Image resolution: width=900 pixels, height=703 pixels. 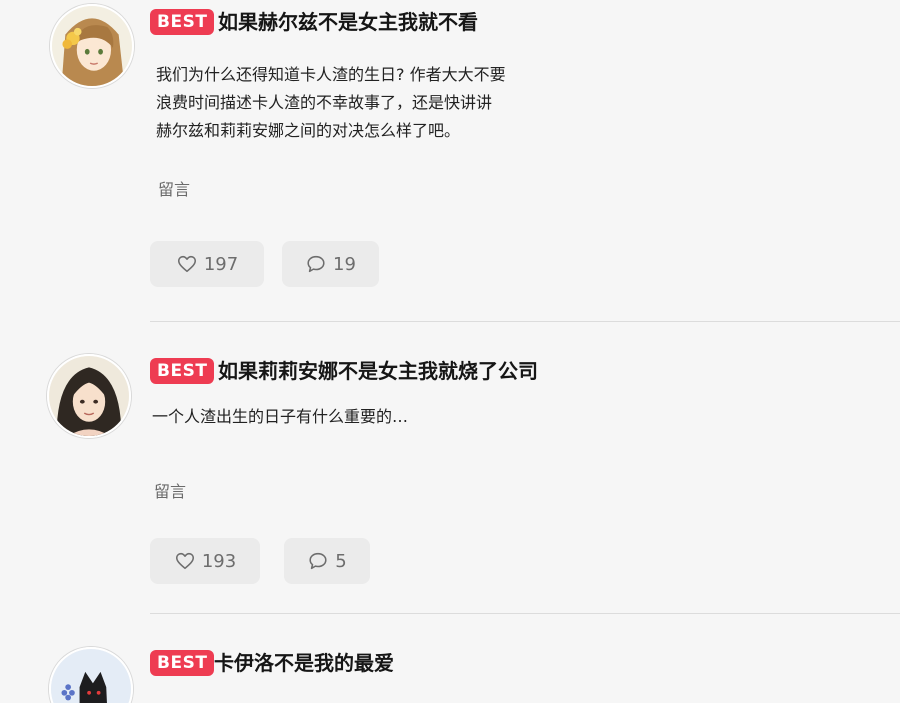 I want to click on dark-hair-woman-avatar-icon, so click(x=89, y=396).